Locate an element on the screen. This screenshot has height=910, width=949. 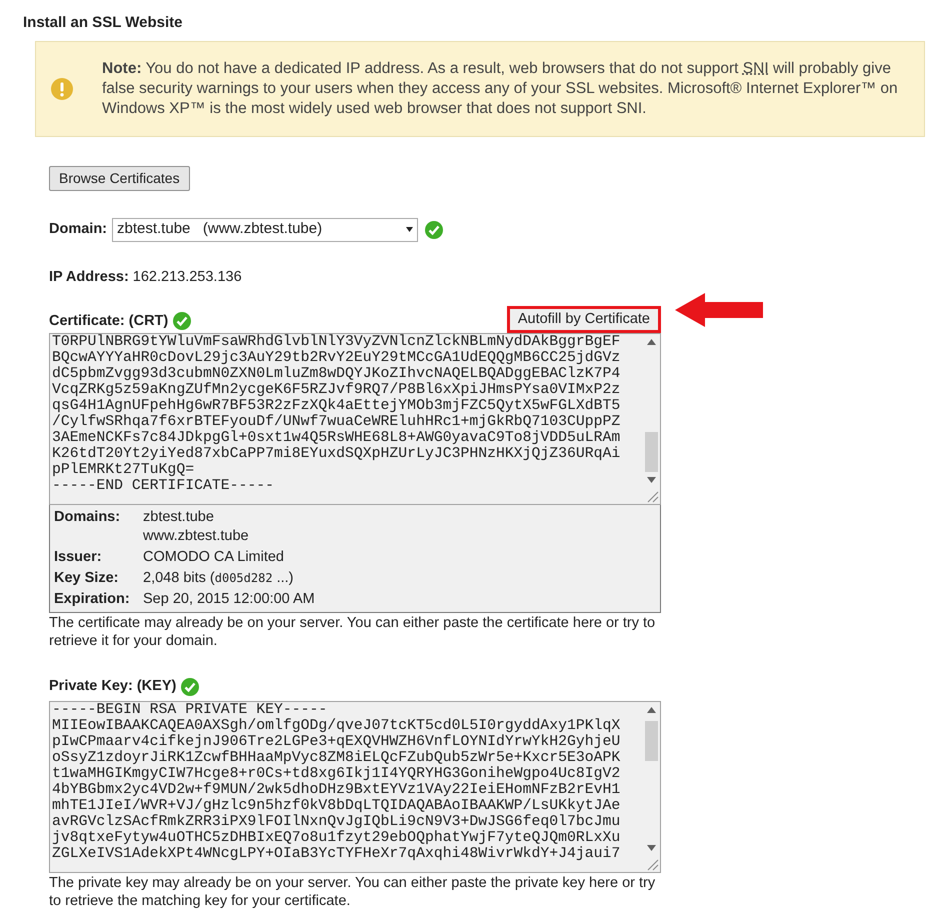
detail-value: zbtest.tube is located at coordinates (179, 518).